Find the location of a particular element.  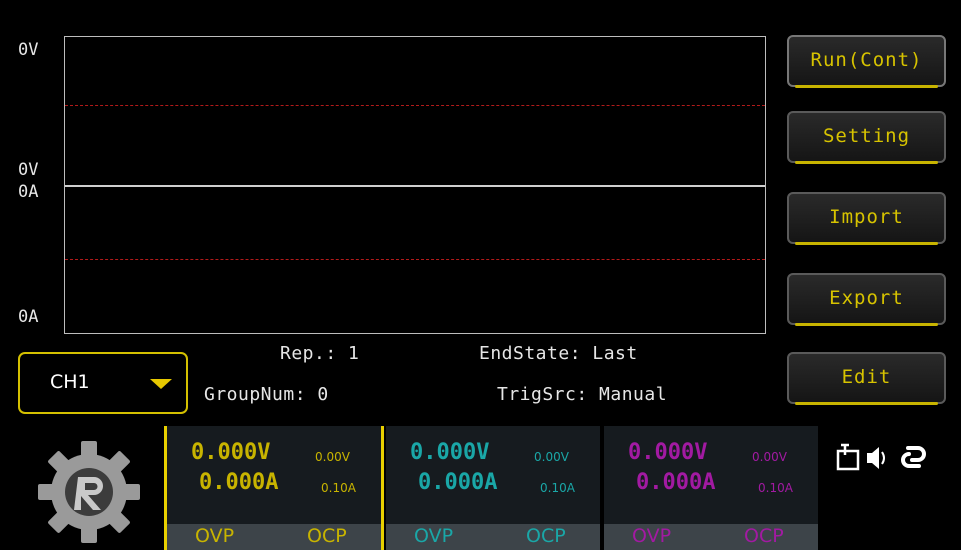

edit-button: Edit is located at coordinates (866, 378).